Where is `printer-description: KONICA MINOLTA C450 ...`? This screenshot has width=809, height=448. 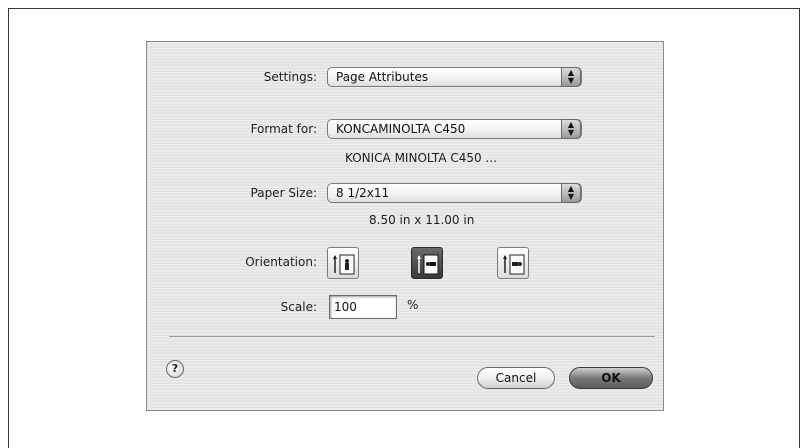
printer-description: KONICA MINOLTA C450 ... is located at coordinates (421, 158).